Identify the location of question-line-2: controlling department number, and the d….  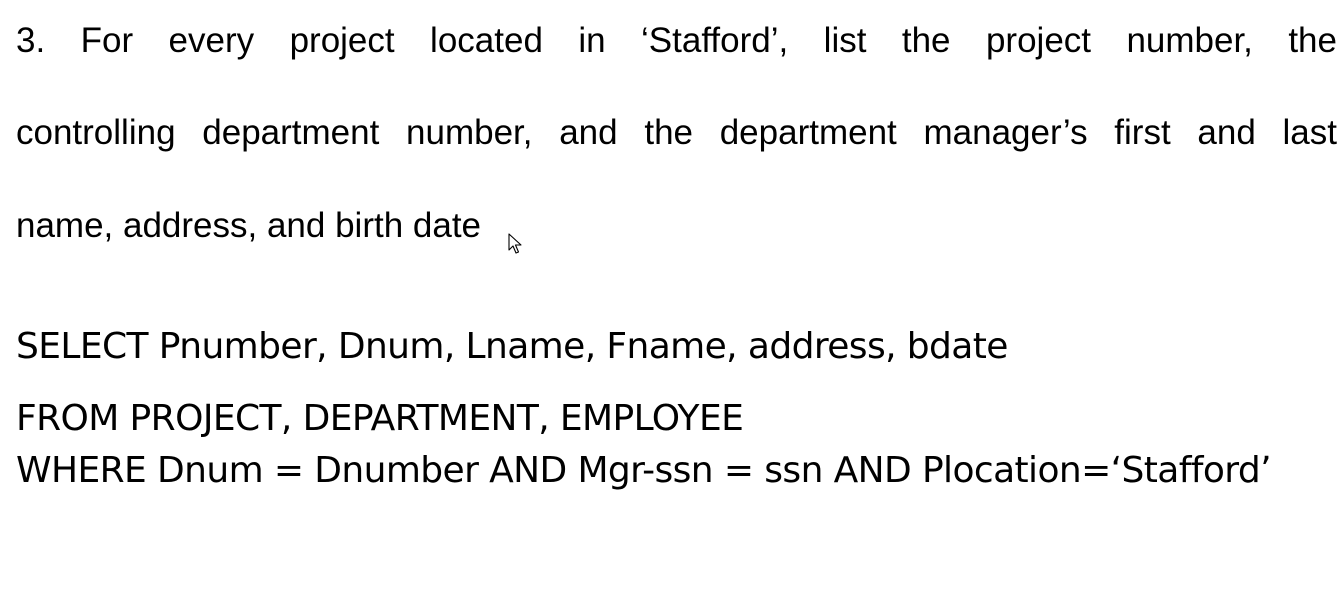
(676, 132).